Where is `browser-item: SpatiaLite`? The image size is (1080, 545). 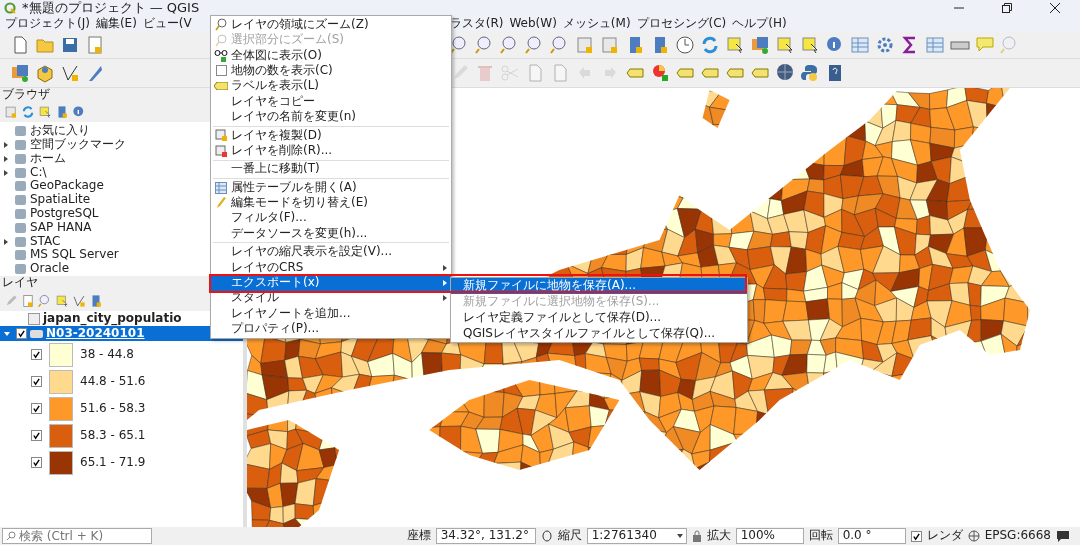 browser-item: SpatiaLite is located at coordinates (60, 200).